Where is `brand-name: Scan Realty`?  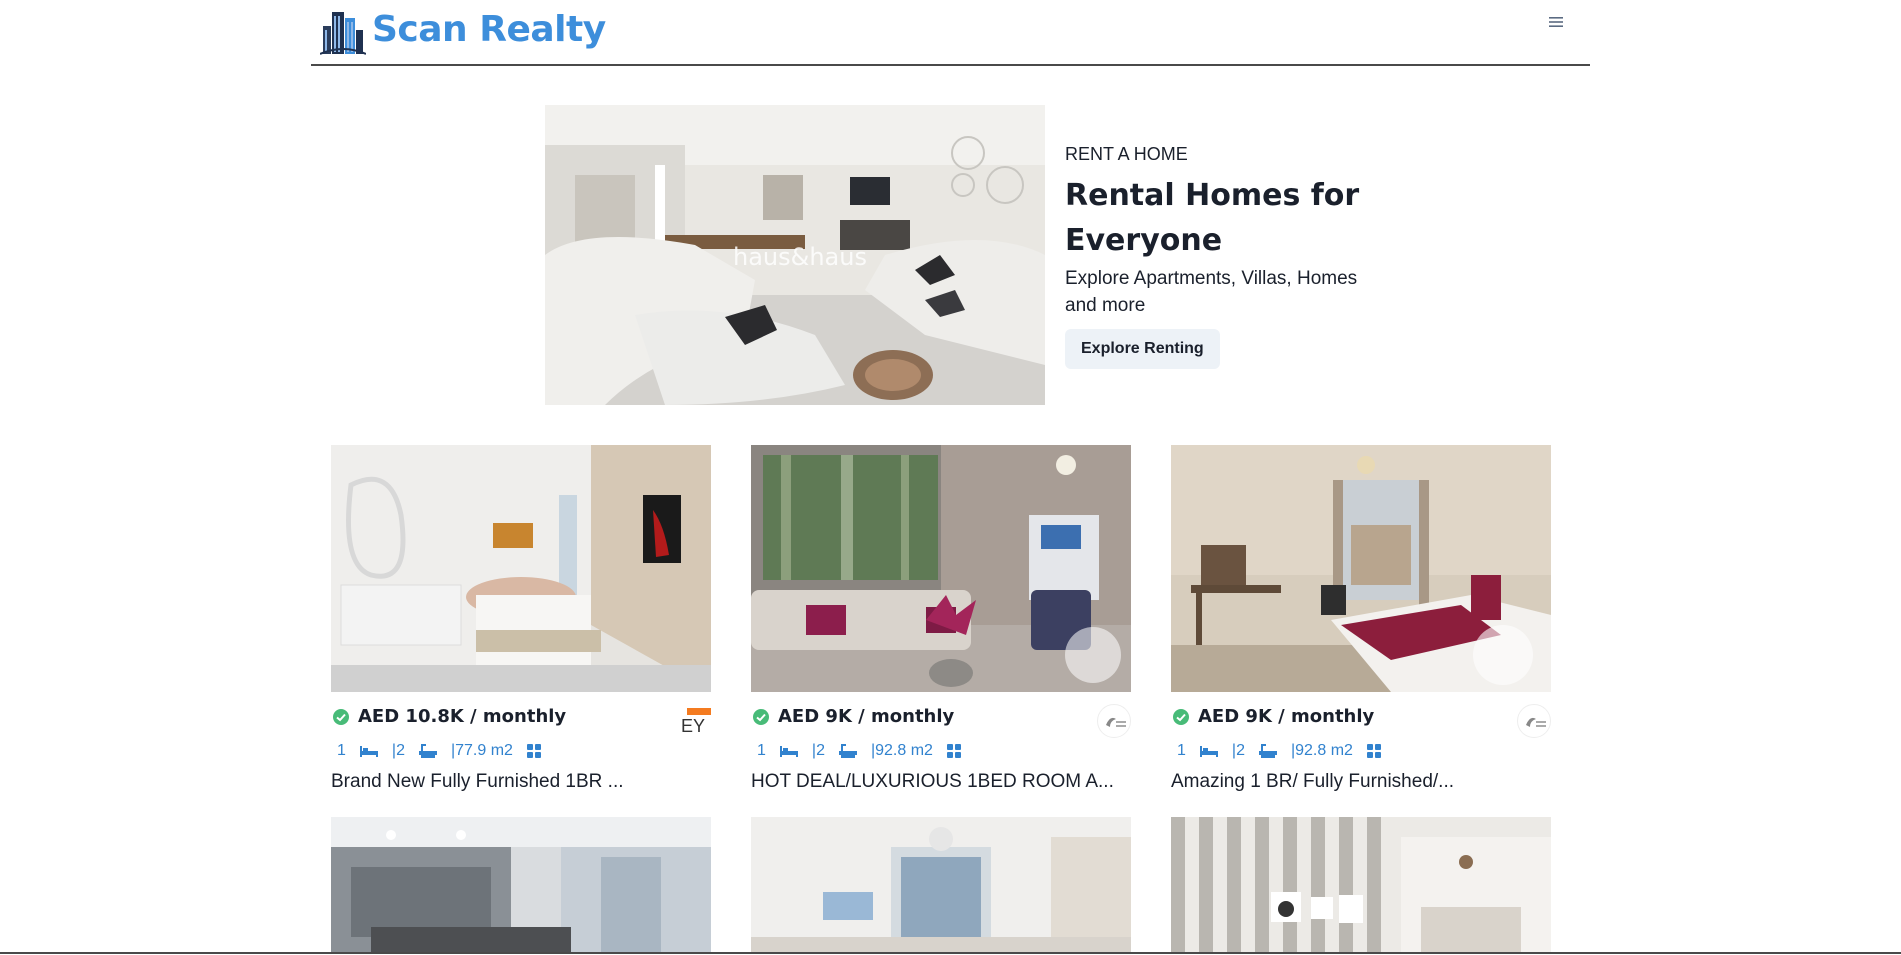 brand-name: Scan Realty is located at coordinates (489, 29).